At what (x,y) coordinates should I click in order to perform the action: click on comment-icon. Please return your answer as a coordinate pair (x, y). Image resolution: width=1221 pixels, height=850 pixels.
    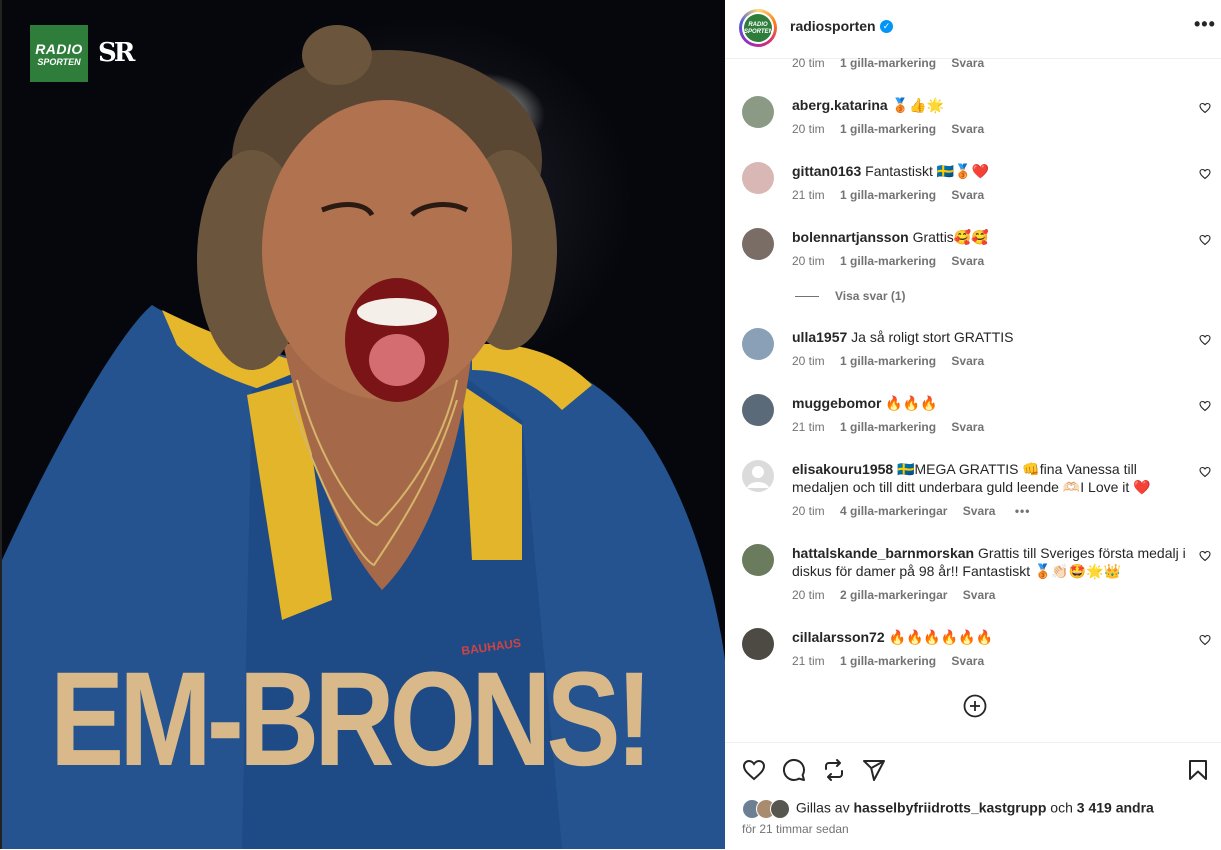
    Looking at the image, I should click on (794, 770).